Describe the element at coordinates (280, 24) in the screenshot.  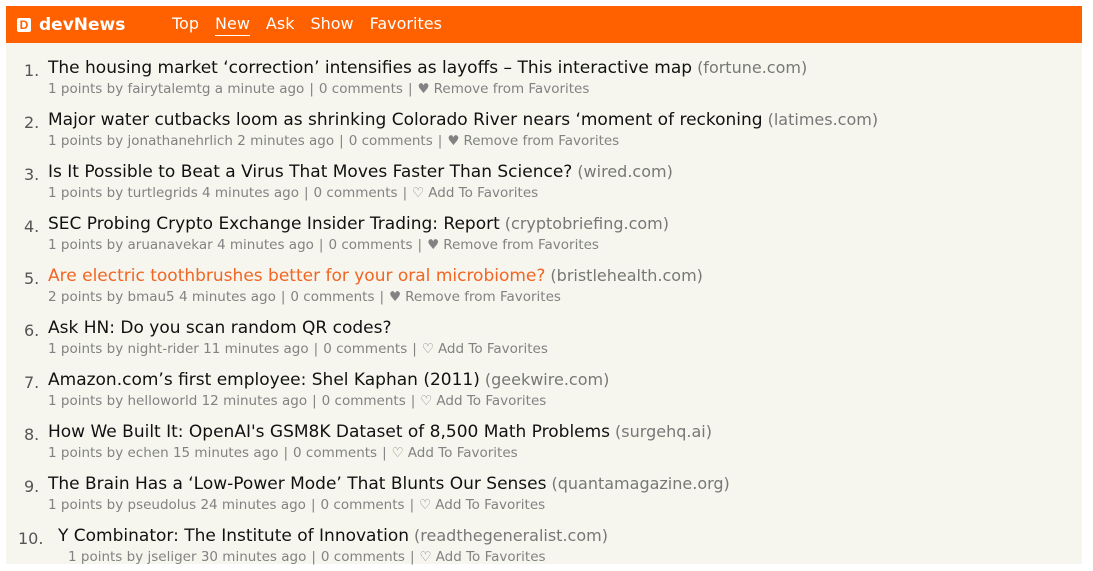
I see `nav-ask: Ask` at that location.